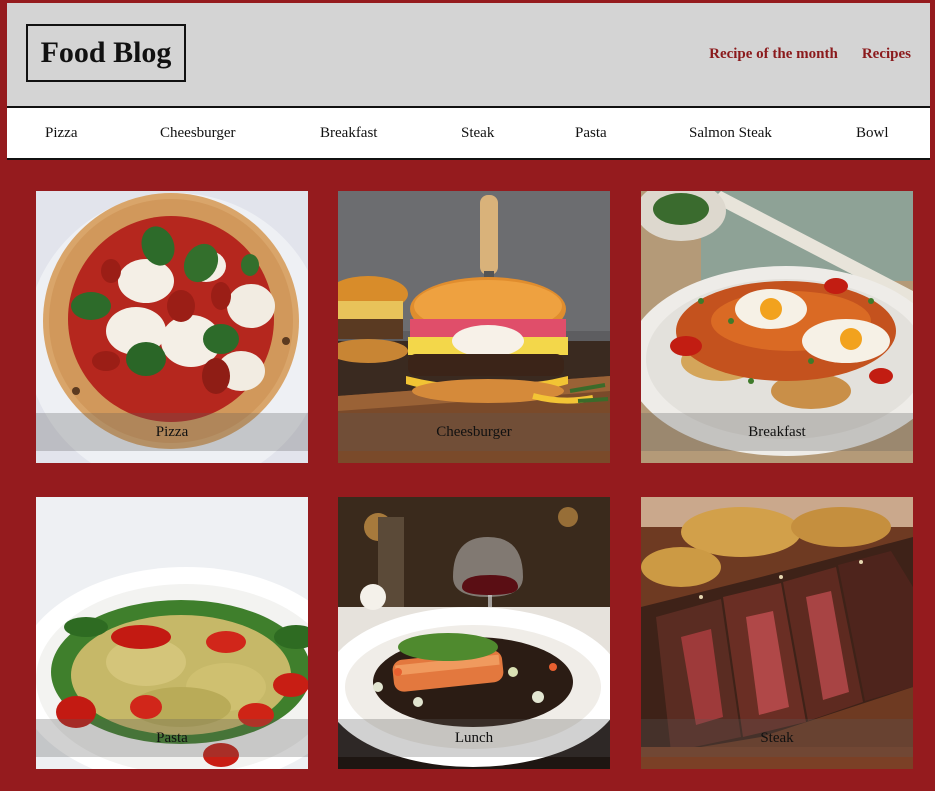  Describe the element at coordinates (777, 633) in the screenshot. I see `food-card-steak: Steak` at that location.